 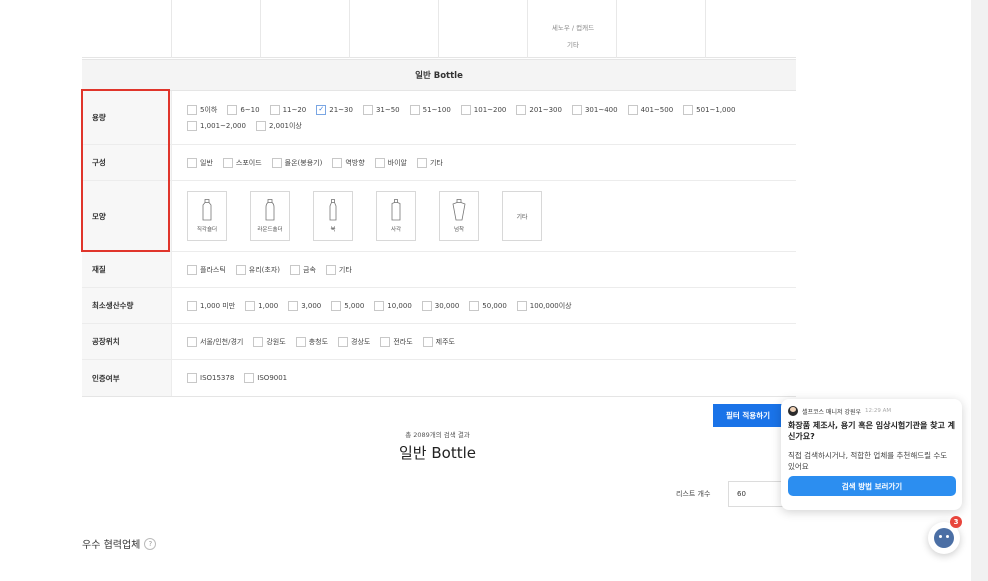 I want to click on help-icon: ?, so click(x=150, y=543).